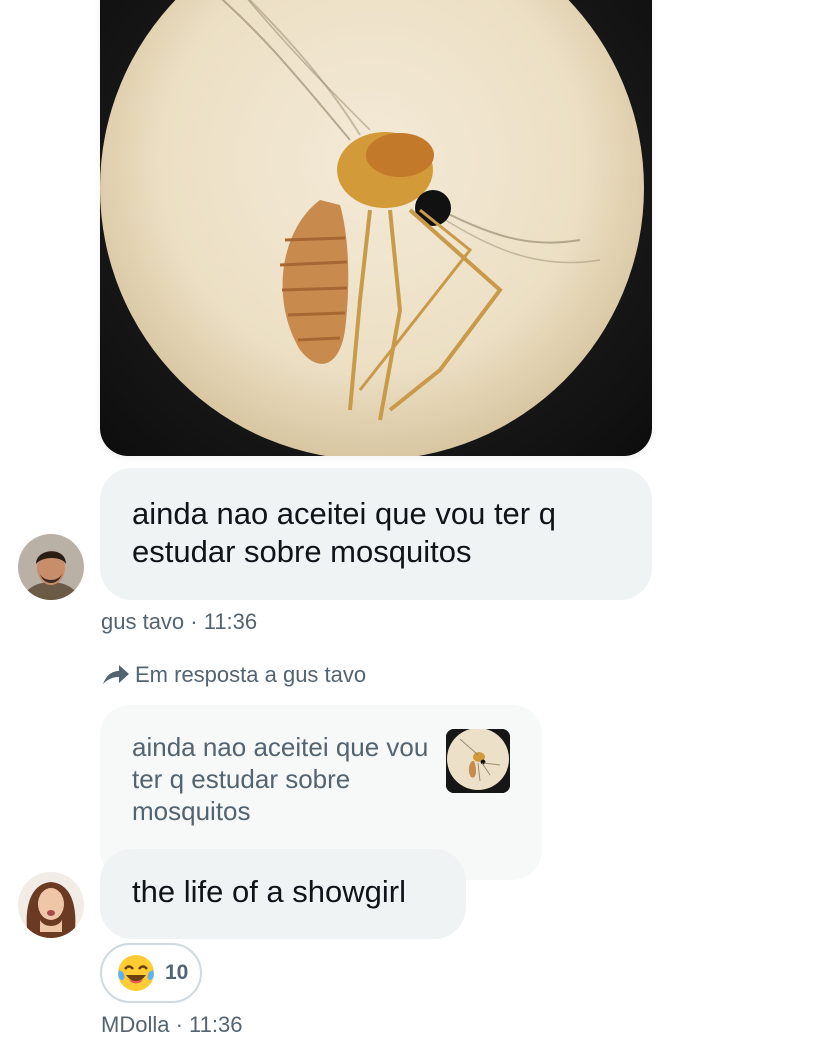 This screenshot has height=1043, width=827. What do you see at coordinates (136, 973) in the screenshot?
I see `tears-of-joy-emoji-icon` at bounding box center [136, 973].